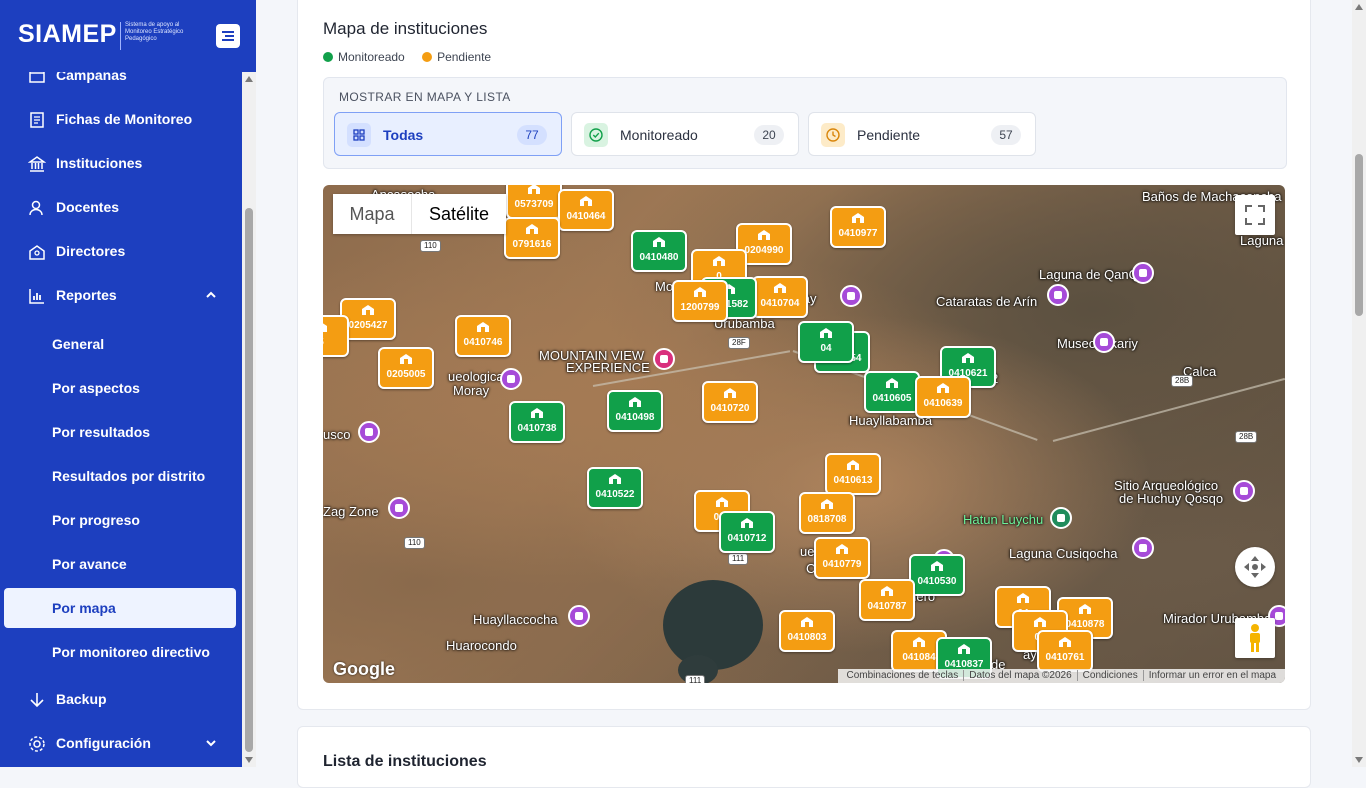 The image size is (1366, 788). I want to click on sidebar-item-label: Backup, so click(81, 699).